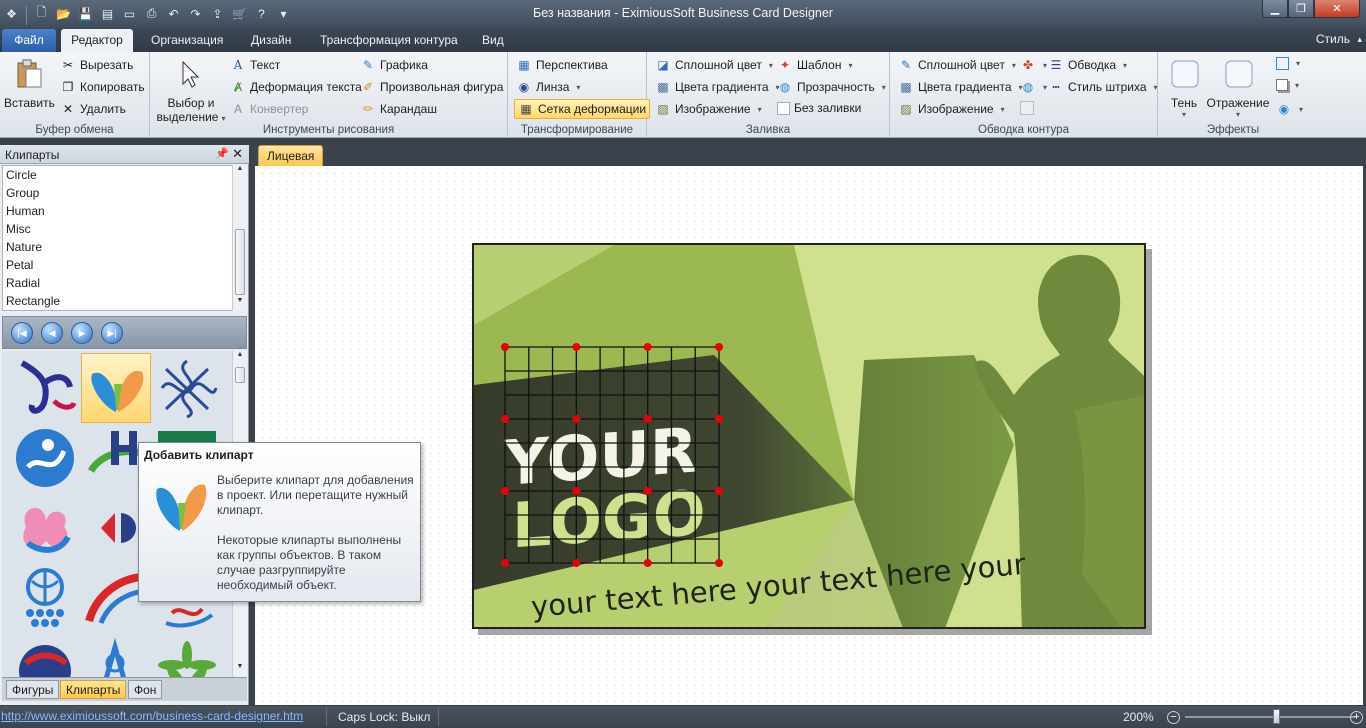 This screenshot has width=1366, height=728. Describe the element at coordinates (269, 109) in the screenshot. I see `converter-button: A Конвертер` at that location.